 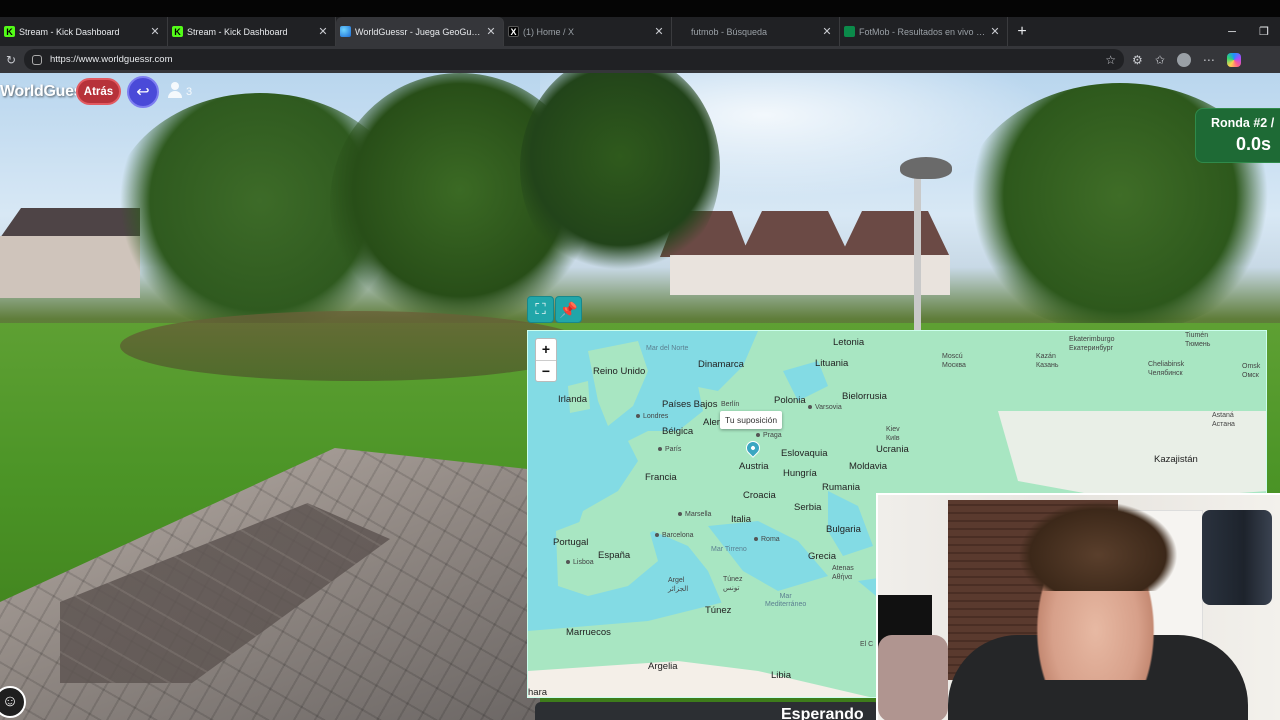 What do you see at coordinates (661, 477) in the screenshot?
I see `map-label: Francia` at bounding box center [661, 477].